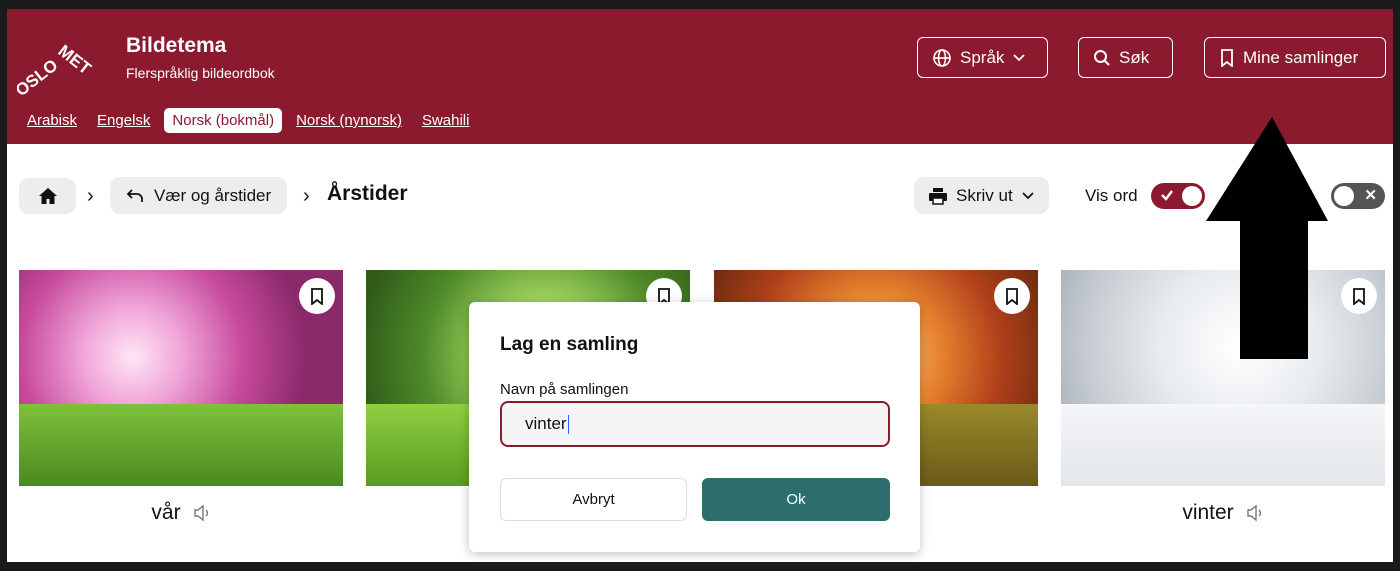  I want to click on search-button: Søk, so click(1125, 57).